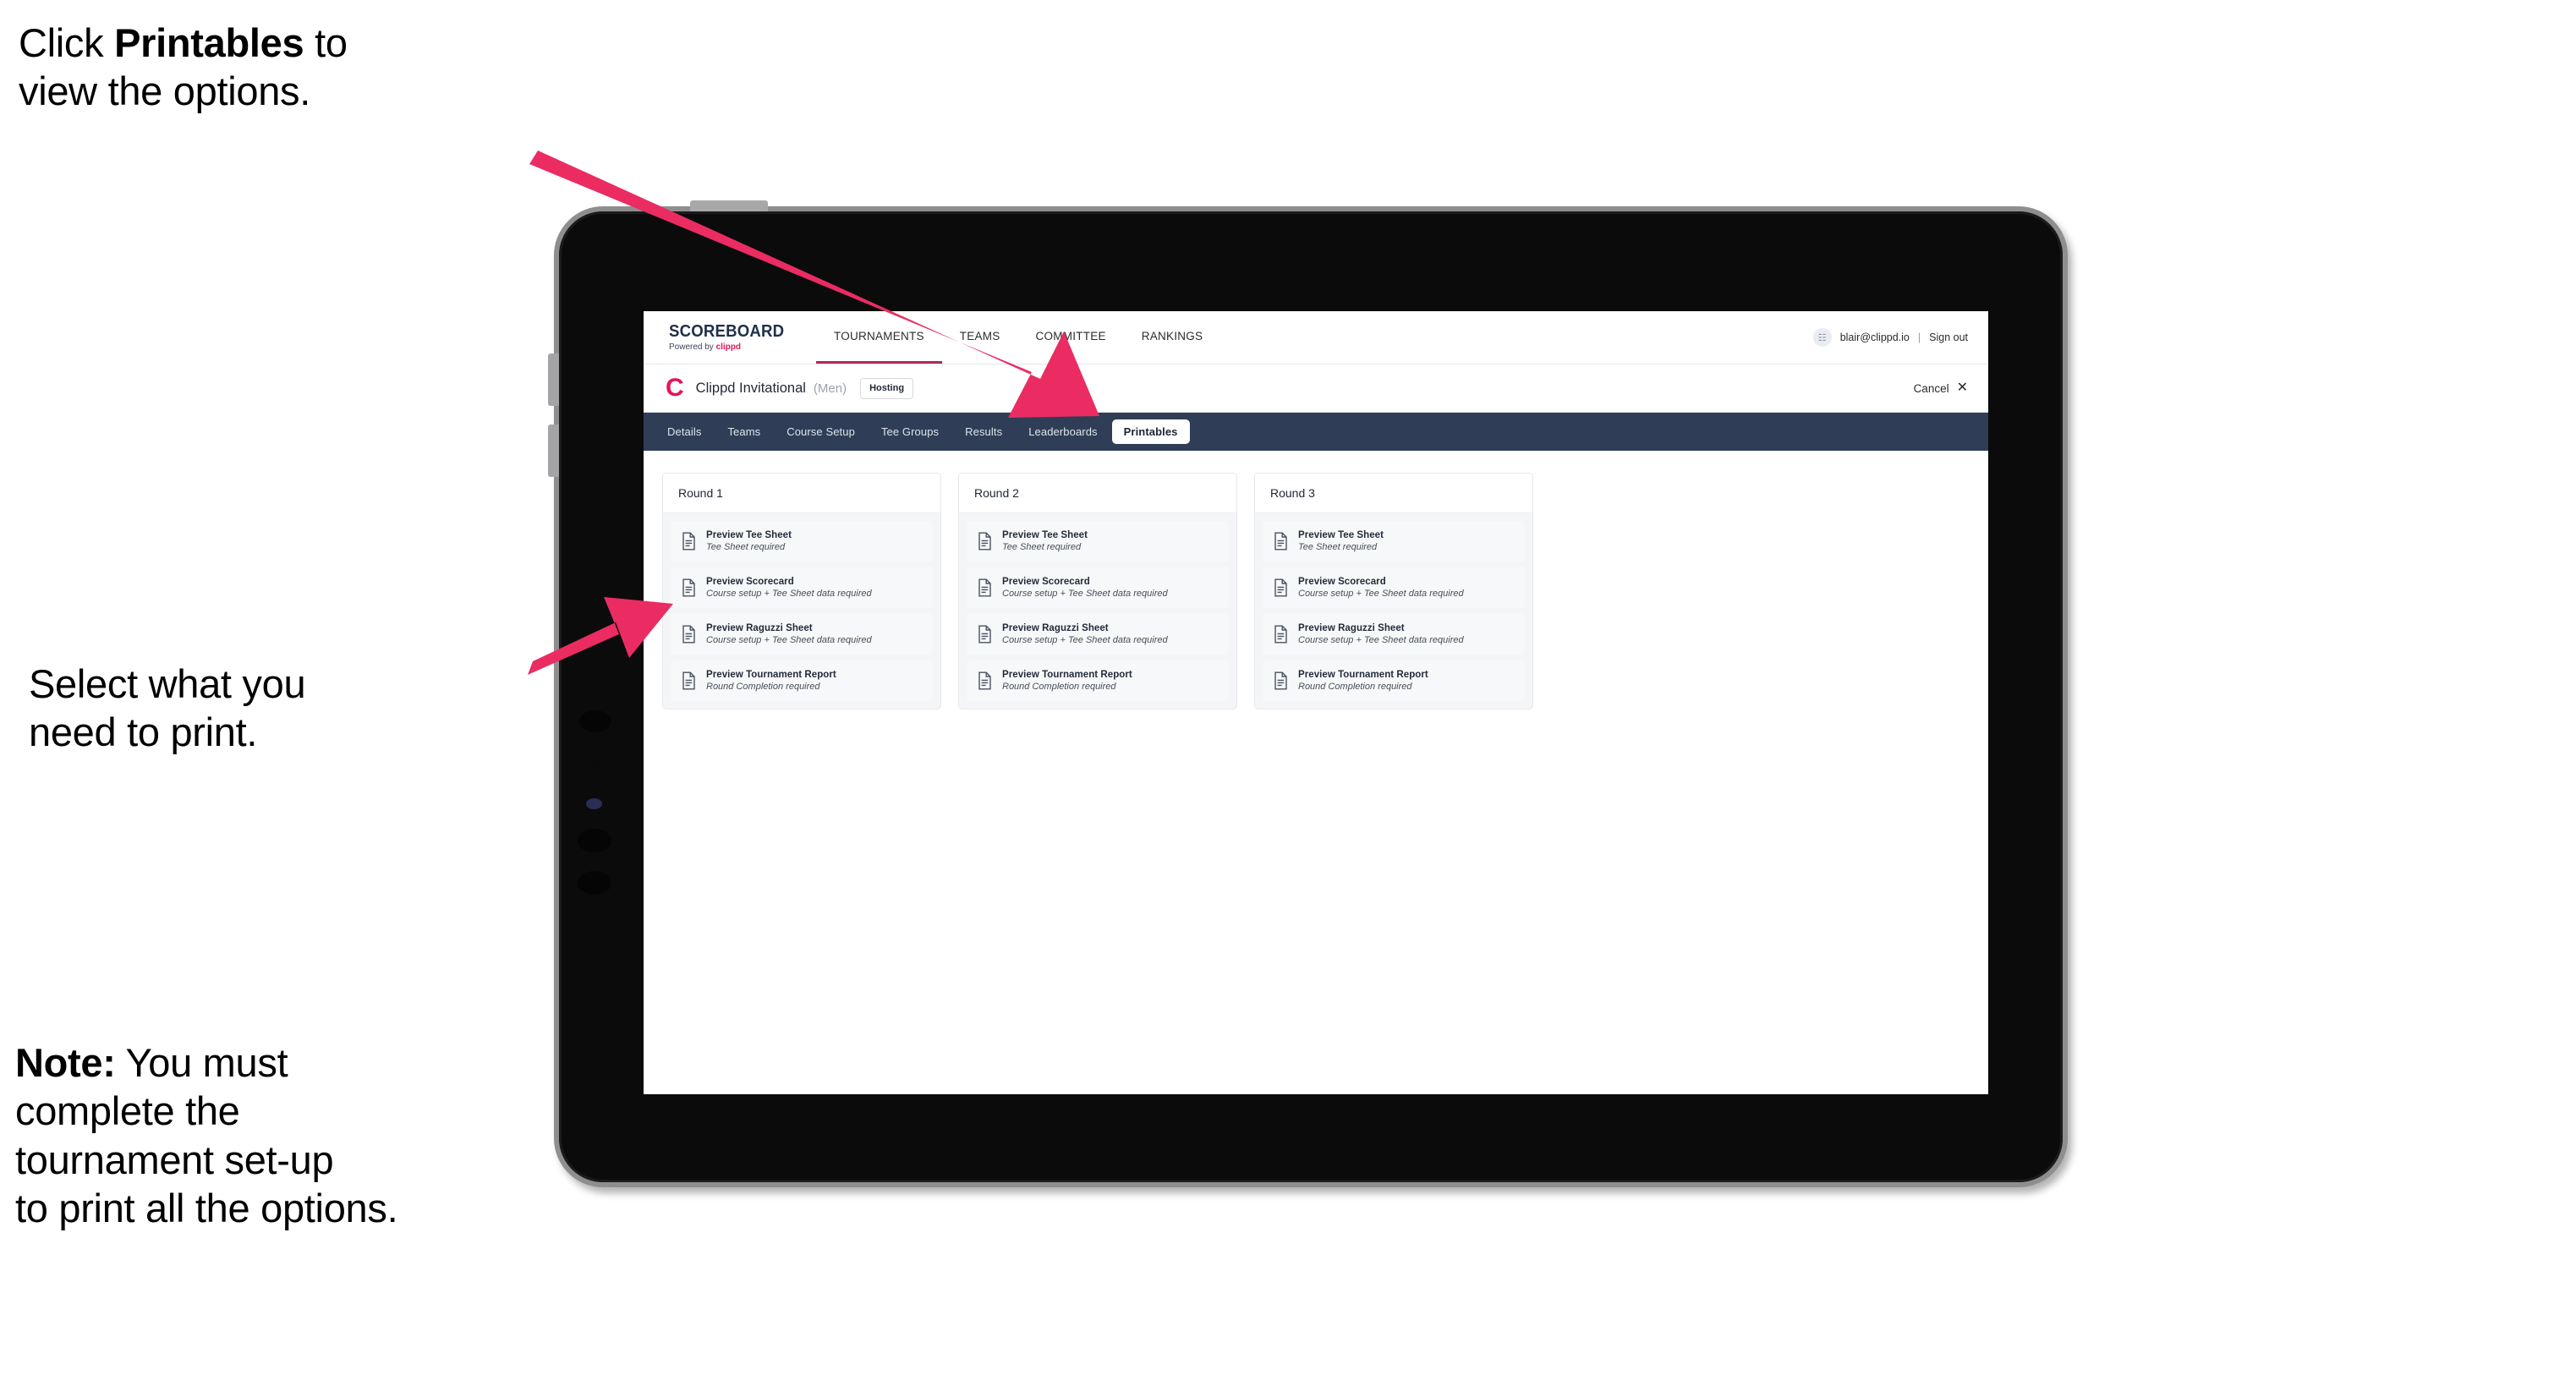  Describe the element at coordinates (1097, 494) in the screenshot. I see `round-header: Round 2` at that location.